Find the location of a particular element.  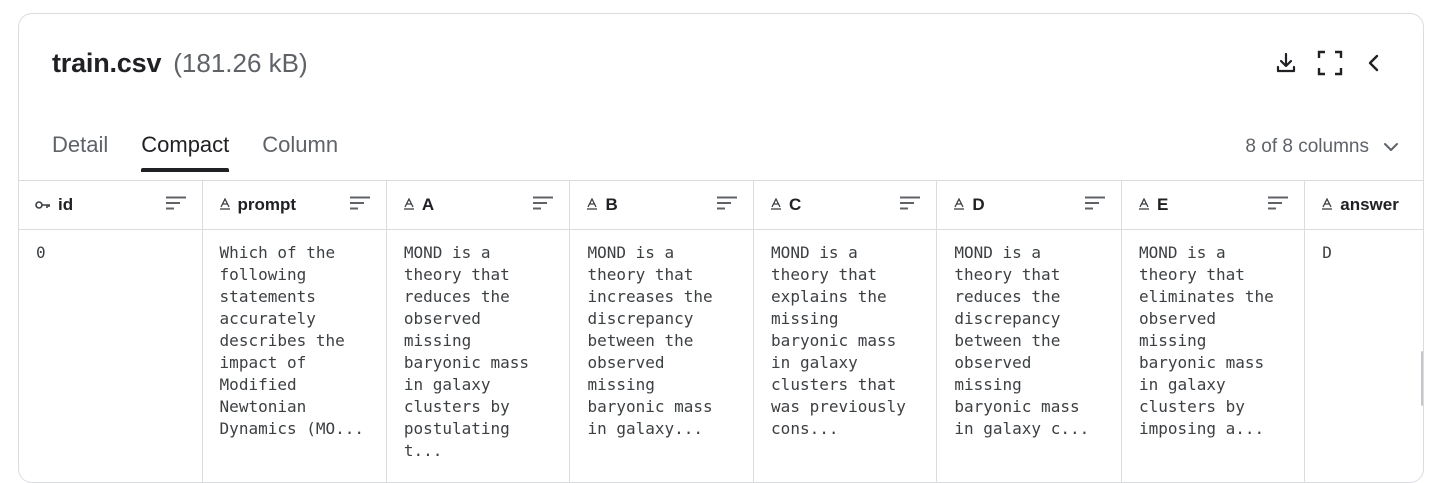

chevron-down-icon is located at coordinates (1391, 147).